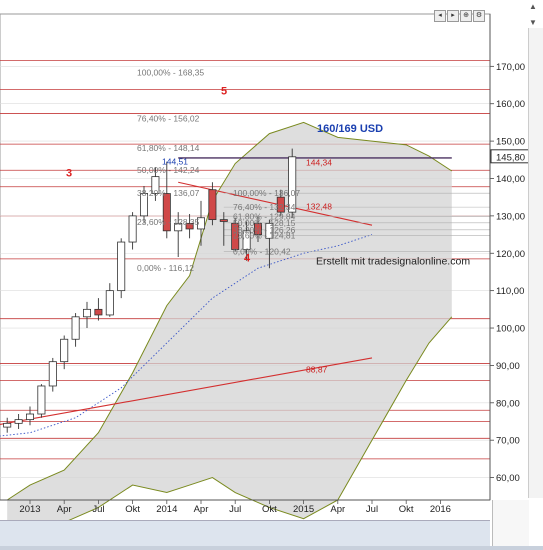 Image resolution: width=543 pixels, height=550 pixels. Describe the element at coordinates (319, 207) in the screenshot. I see `price-label: 132,48` at that location.